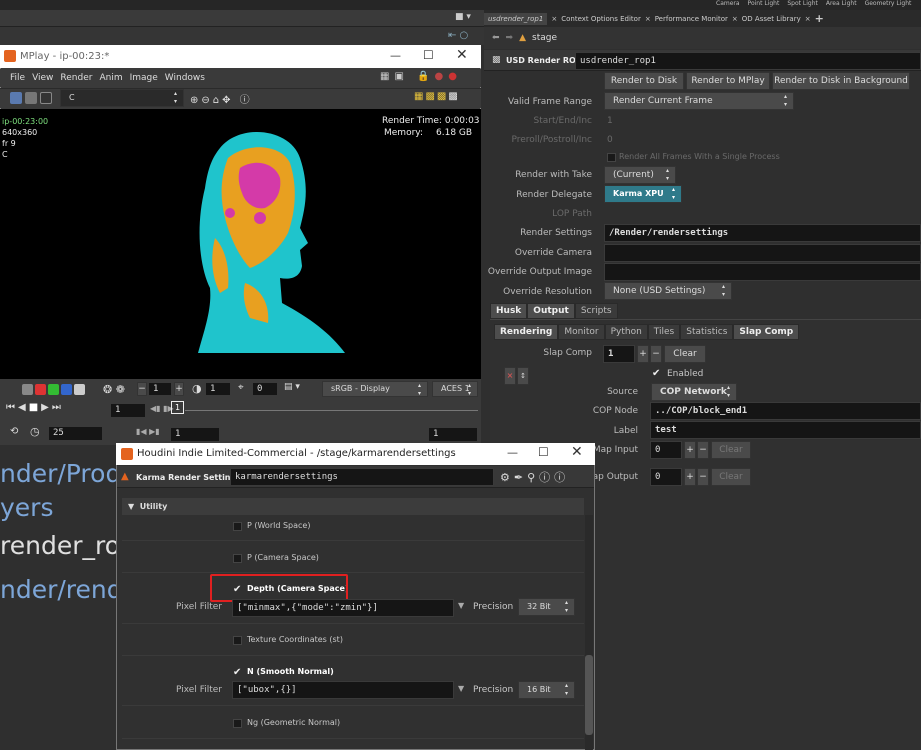 Image resolution: width=921 pixels, height=750 pixels. What do you see at coordinates (644, 81) in the screenshot?
I see `render-to-disk-button: Render to Disk` at bounding box center [644, 81].